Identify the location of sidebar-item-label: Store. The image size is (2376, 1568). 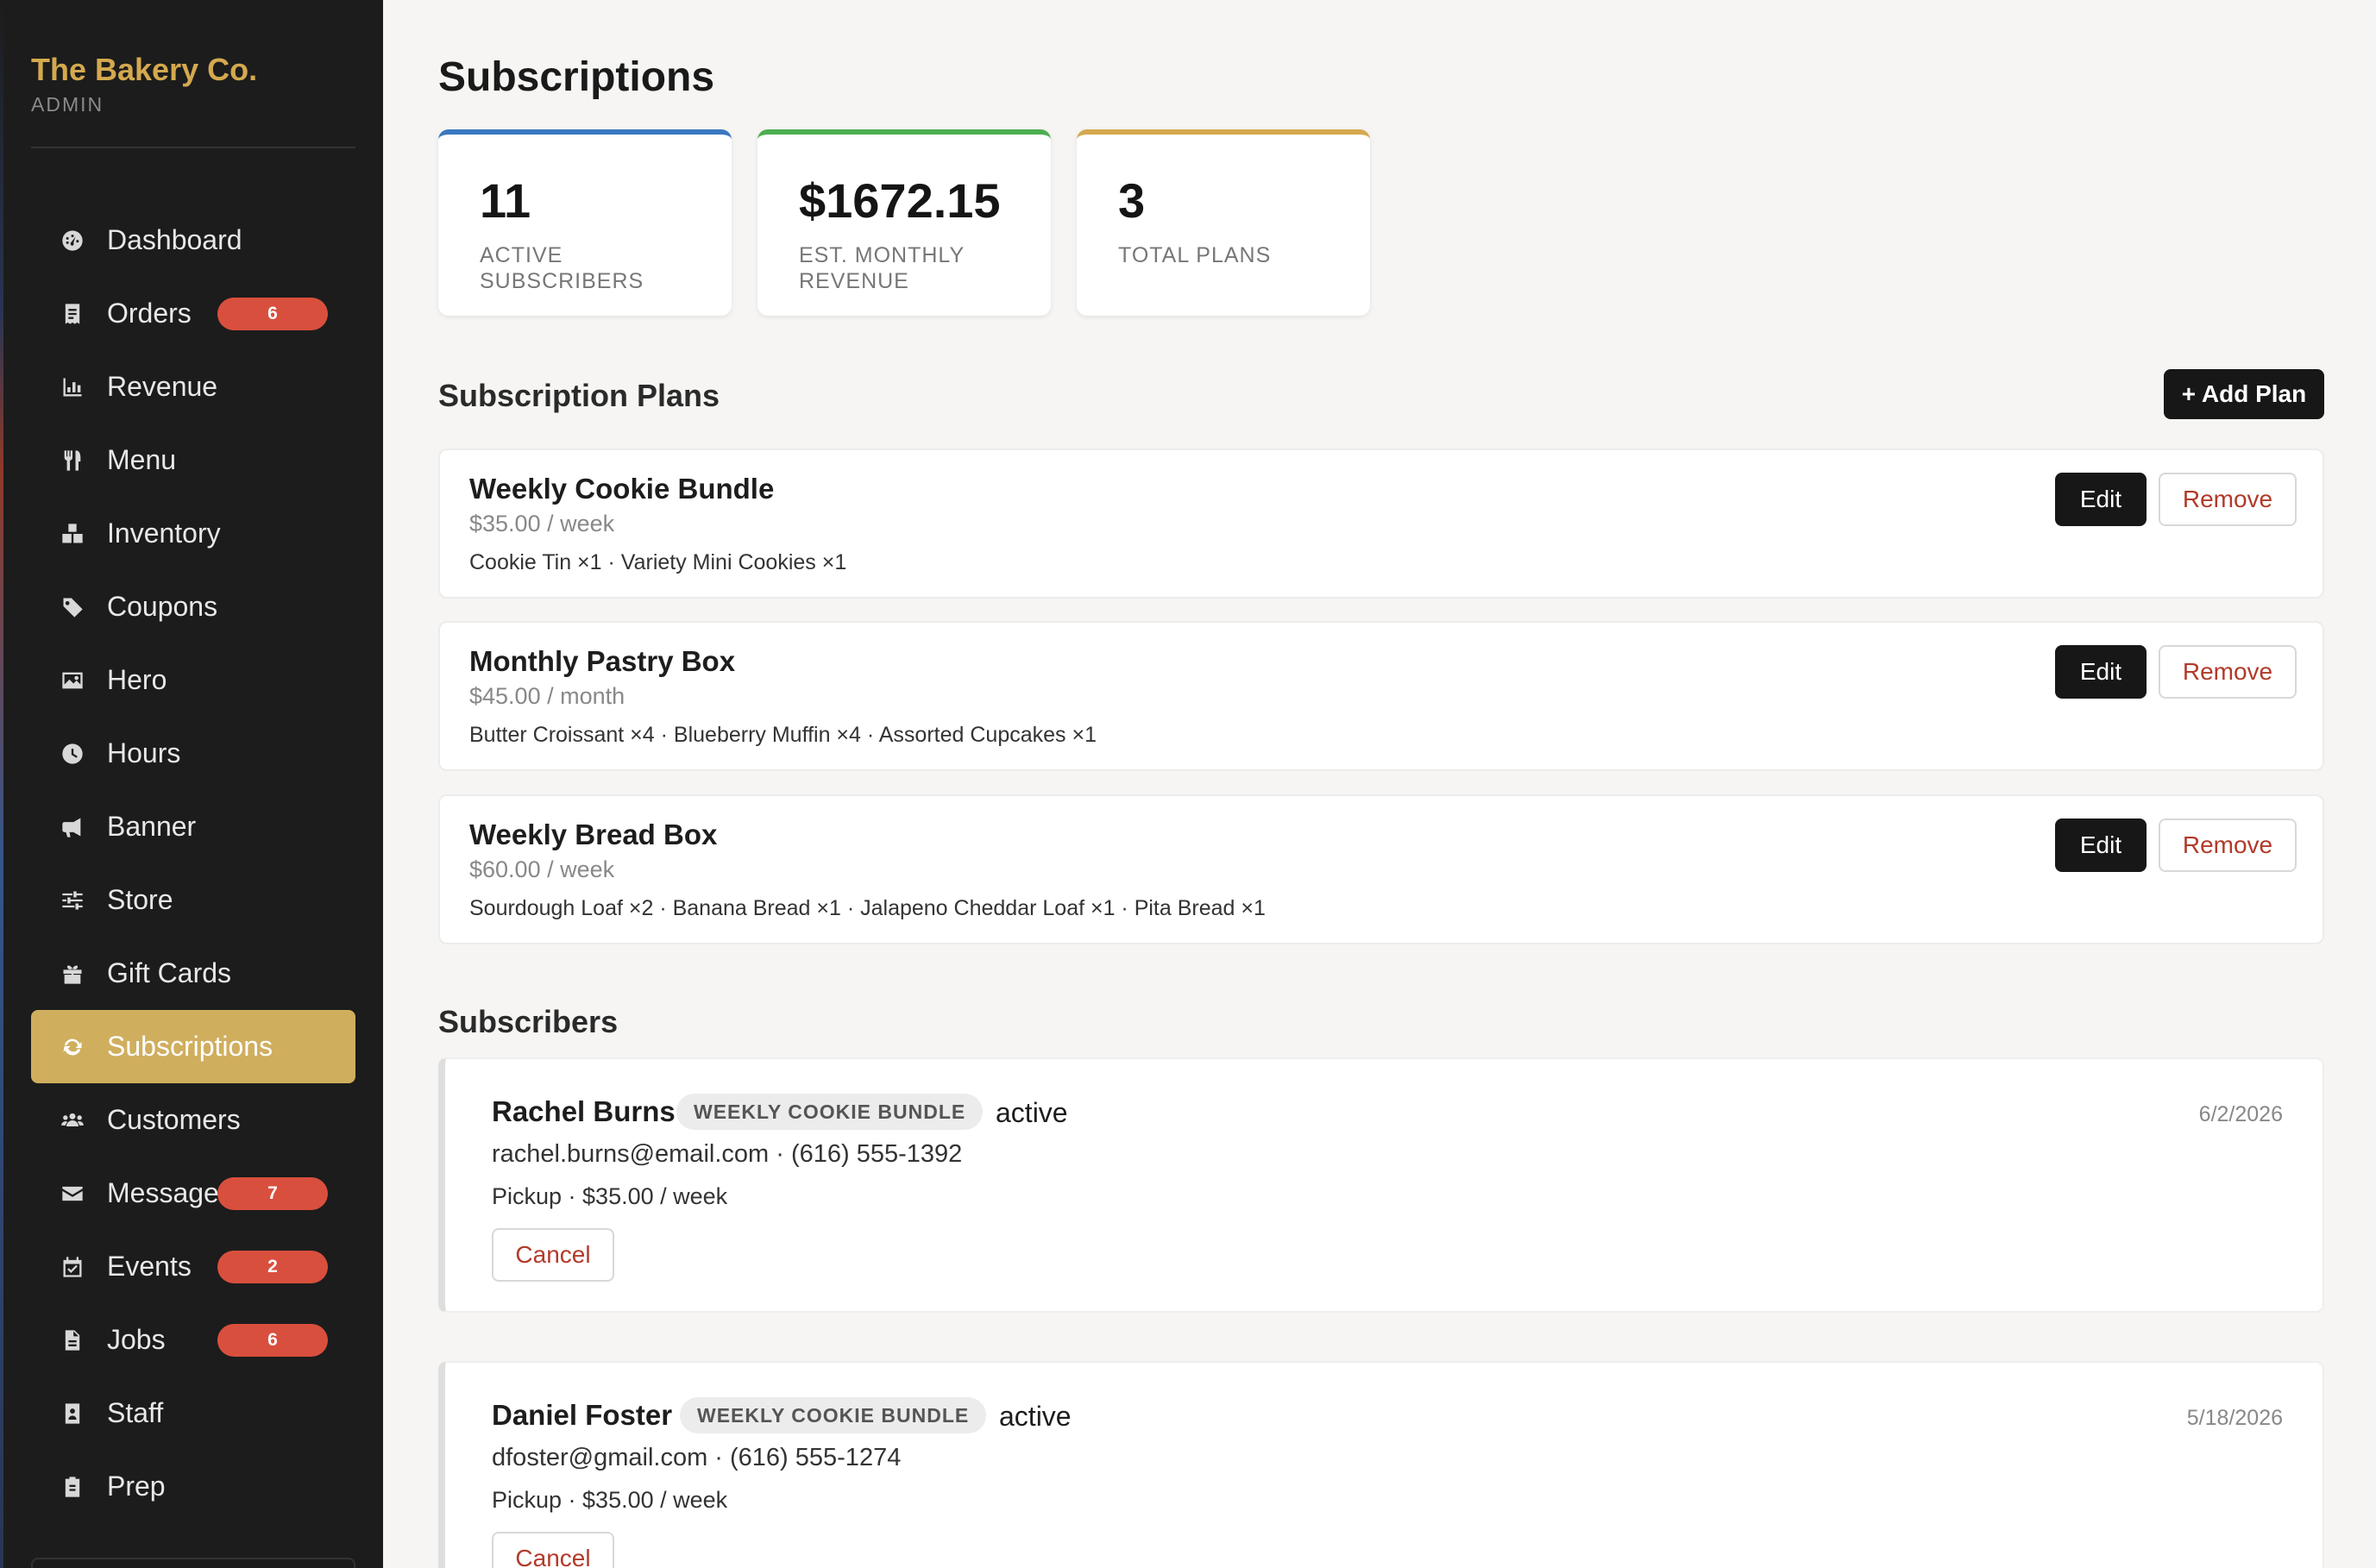
(140, 899).